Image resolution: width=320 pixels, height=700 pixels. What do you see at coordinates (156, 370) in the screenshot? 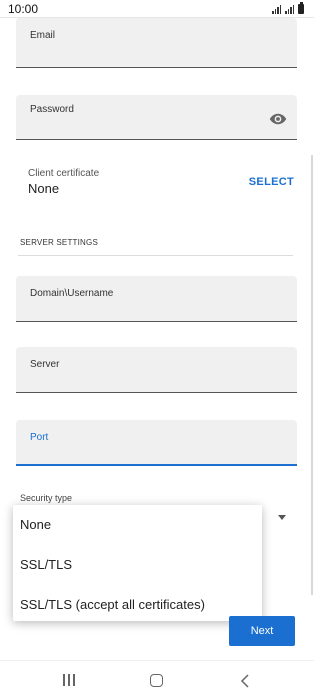
I see `server-field: Server` at bounding box center [156, 370].